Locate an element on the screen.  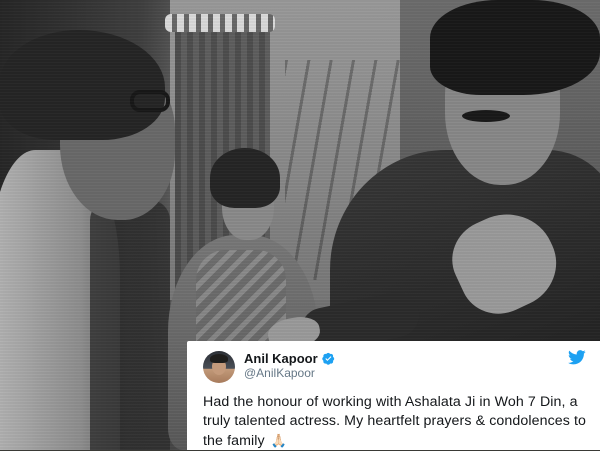
name-row: Anil Kapoor is located at coordinates (289, 358).